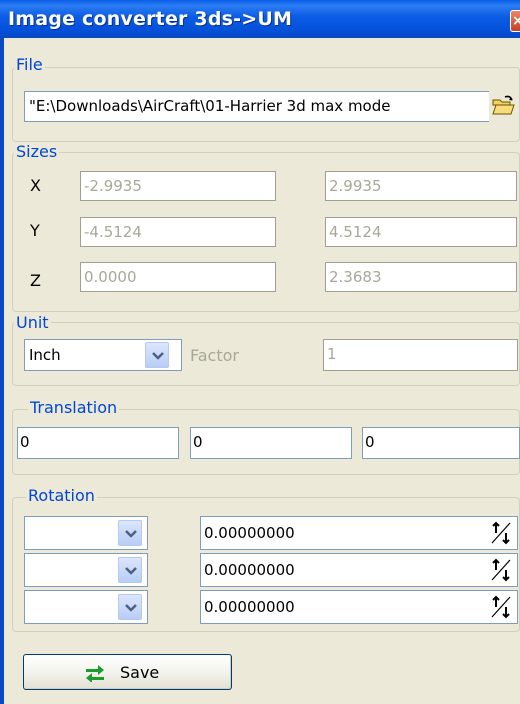 The width and height of the screenshot is (520, 704). Describe the element at coordinates (178, 232) in the screenshot. I see `size-y-min-field: -4.5124` at that location.